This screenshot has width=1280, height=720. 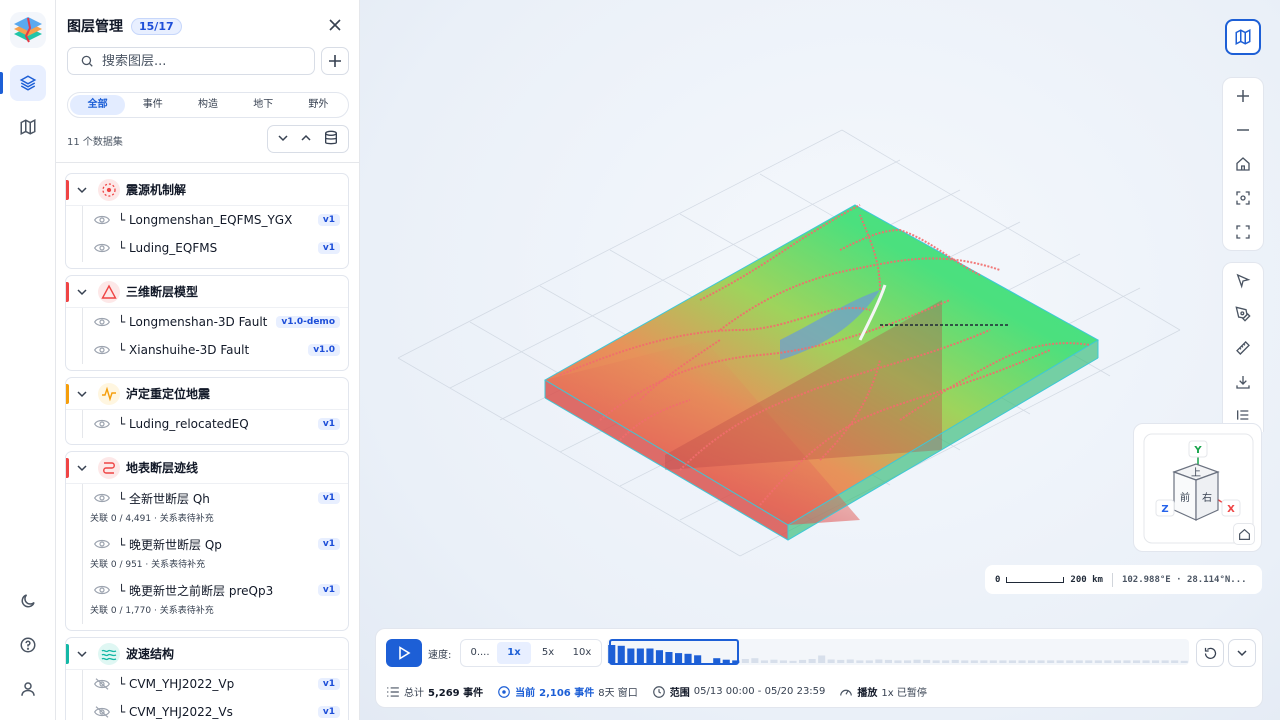 What do you see at coordinates (567, 693) in the screenshot?
I see `current-value: 2,106 事件` at bounding box center [567, 693].